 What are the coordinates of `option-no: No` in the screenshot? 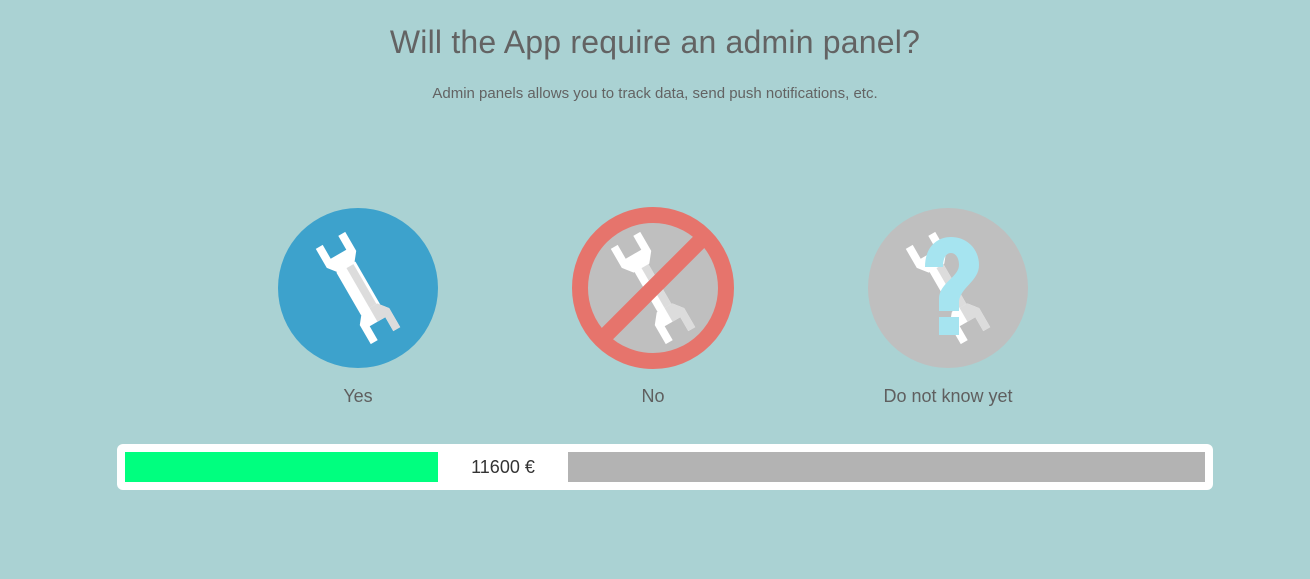 It's located at (653, 307).